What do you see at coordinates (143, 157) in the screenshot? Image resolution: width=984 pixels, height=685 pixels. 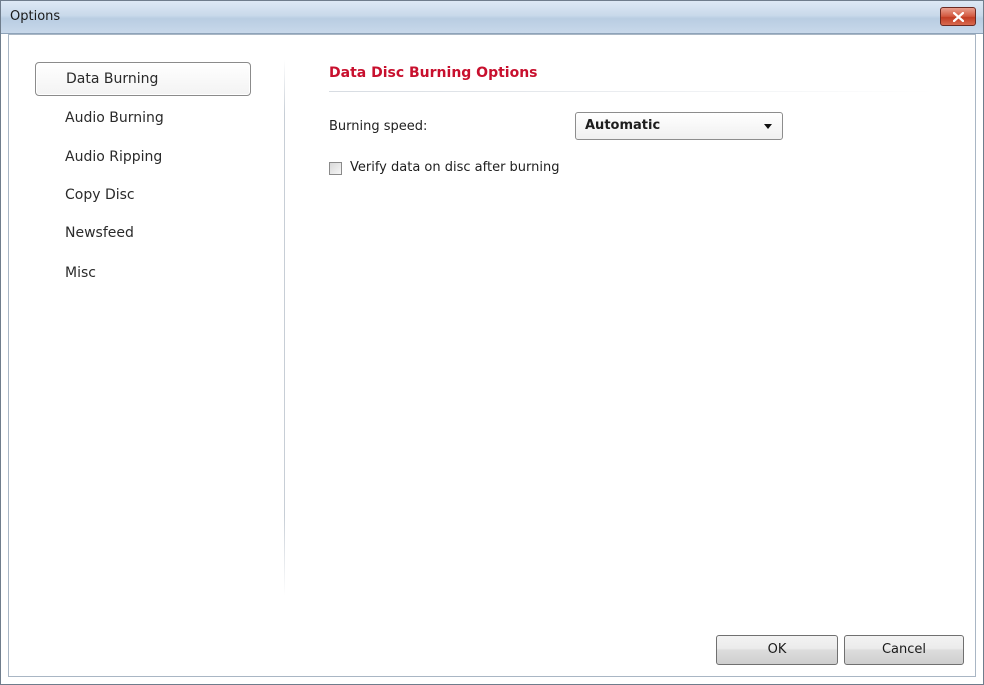 I see `sidebar-item-audio-ripping: Audio Ripping` at bounding box center [143, 157].